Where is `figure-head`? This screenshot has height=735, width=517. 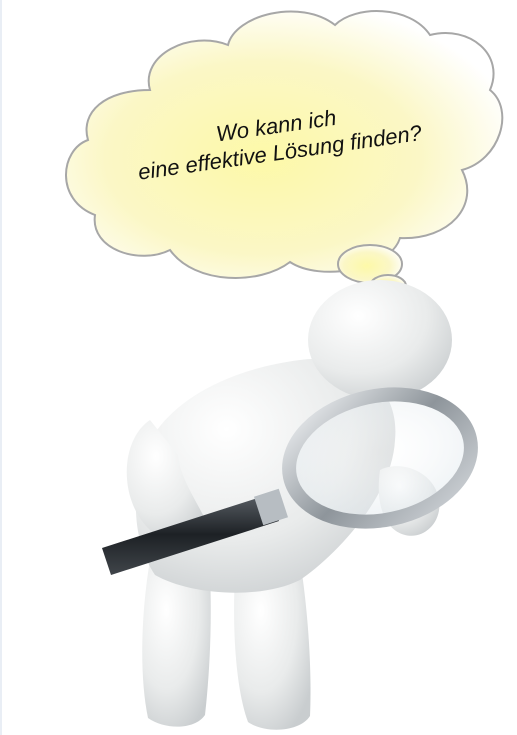 figure-head is located at coordinates (380, 340).